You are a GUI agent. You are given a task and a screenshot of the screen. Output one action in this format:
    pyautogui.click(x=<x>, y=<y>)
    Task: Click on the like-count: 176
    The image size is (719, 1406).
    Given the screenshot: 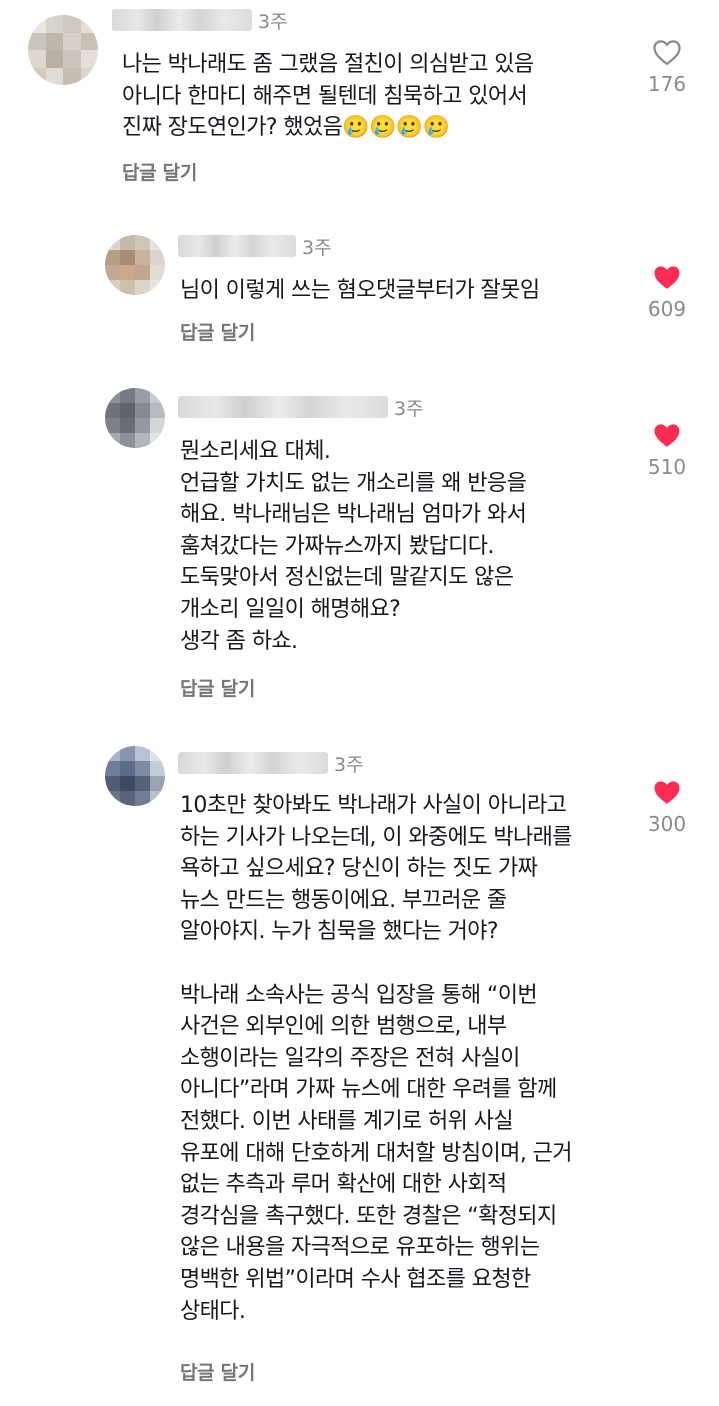 What is the action you would take?
    pyautogui.click(x=667, y=84)
    